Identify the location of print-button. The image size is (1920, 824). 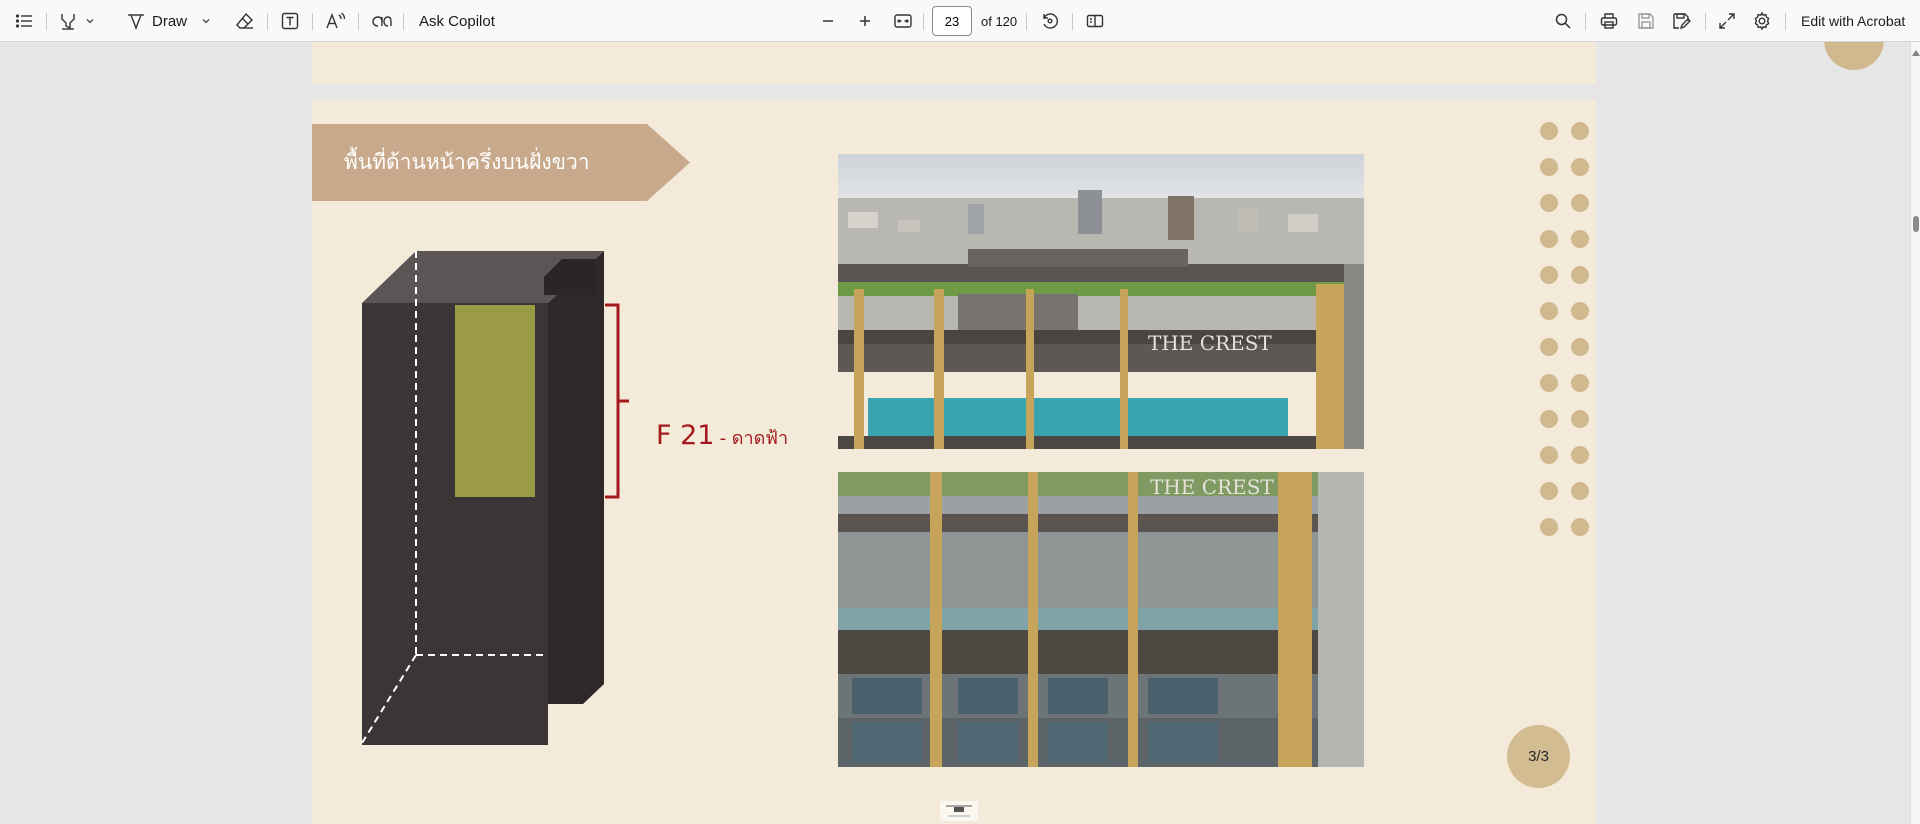
(1609, 21).